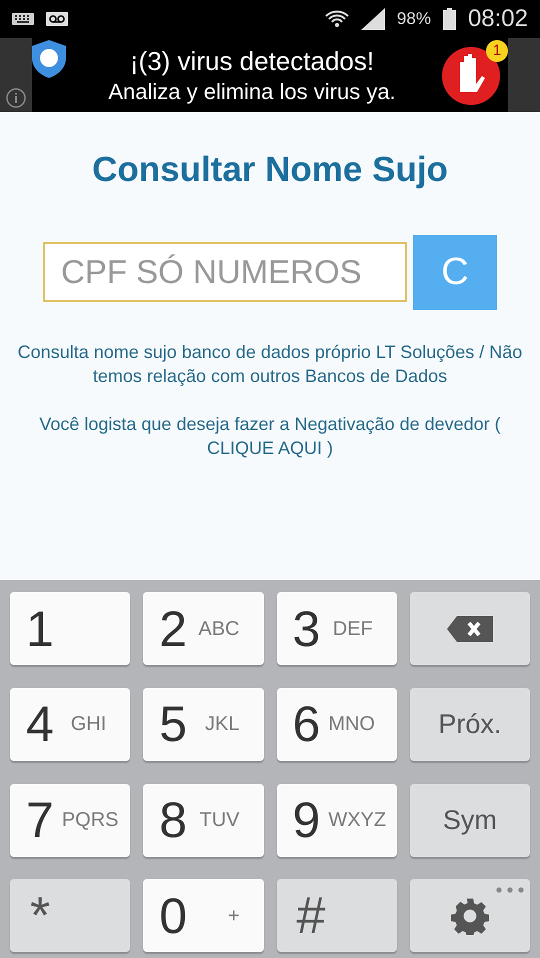 The image size is (540, 958). What do you see at coordinates (449, 19) in the screenshot?
I see `battery-icon` at bounding box center [449, 19].